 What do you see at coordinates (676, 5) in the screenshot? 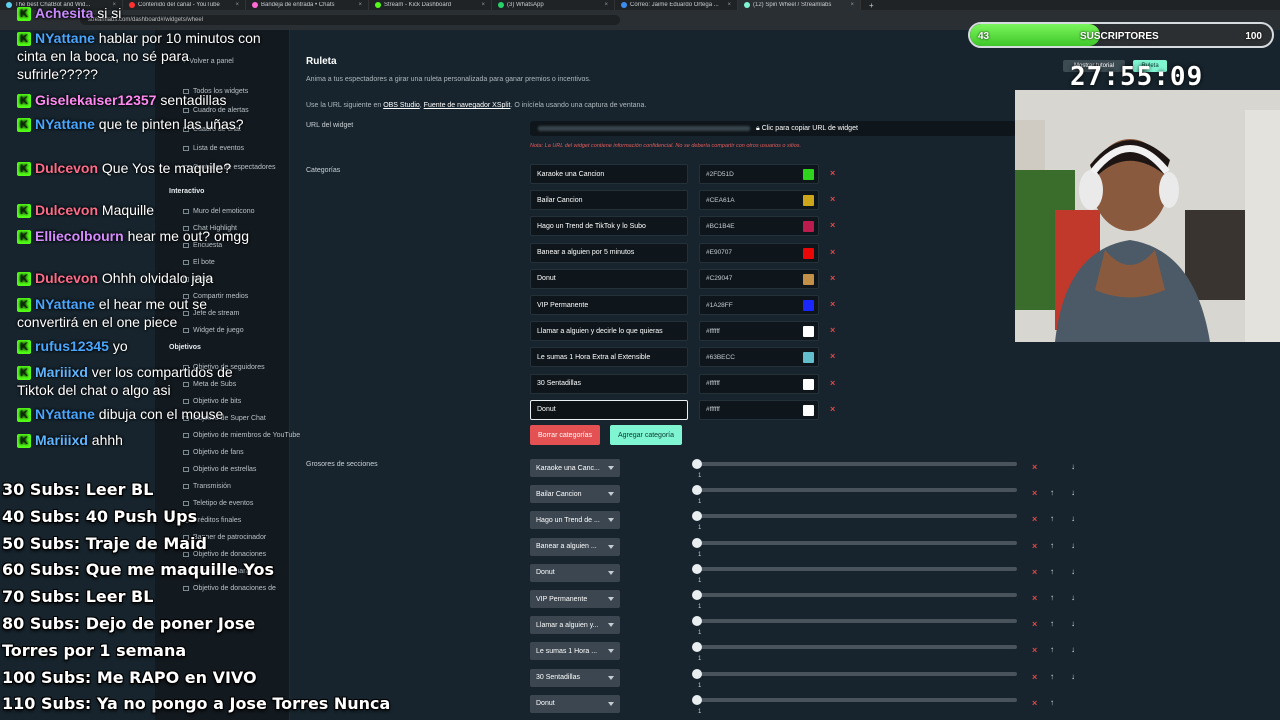
I see `browser-tab: Correo: Jaime Eduardo Ortega ... ×` at bounding box center [676, 5].